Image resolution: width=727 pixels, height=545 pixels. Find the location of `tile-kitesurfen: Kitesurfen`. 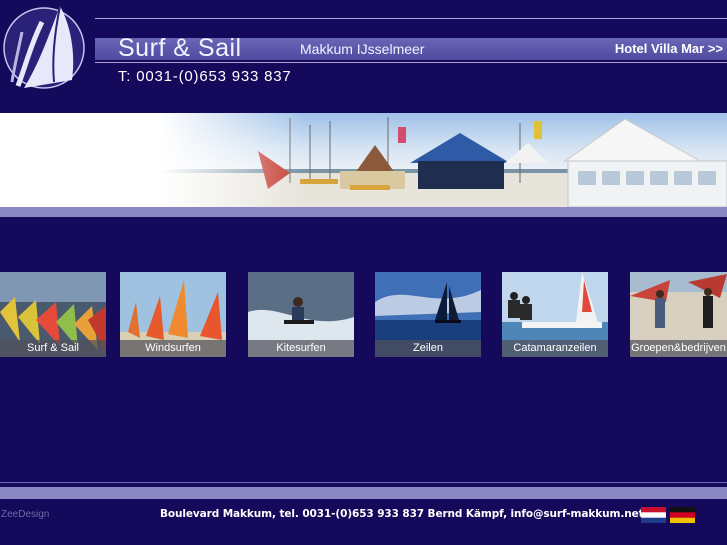

tile-kitesurfen: Kitesurfen is located at coordinates (301, 314).